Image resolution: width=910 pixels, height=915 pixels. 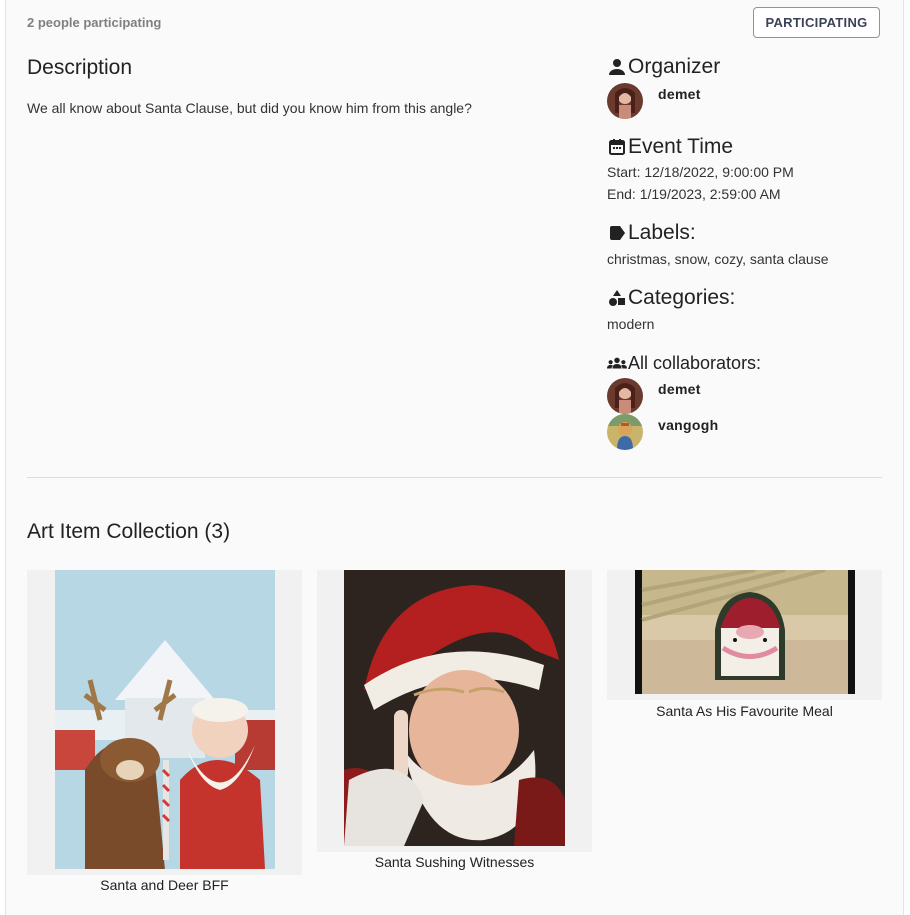 I want to click on art-image-santa-and-deer, so click(x=164, y=719).